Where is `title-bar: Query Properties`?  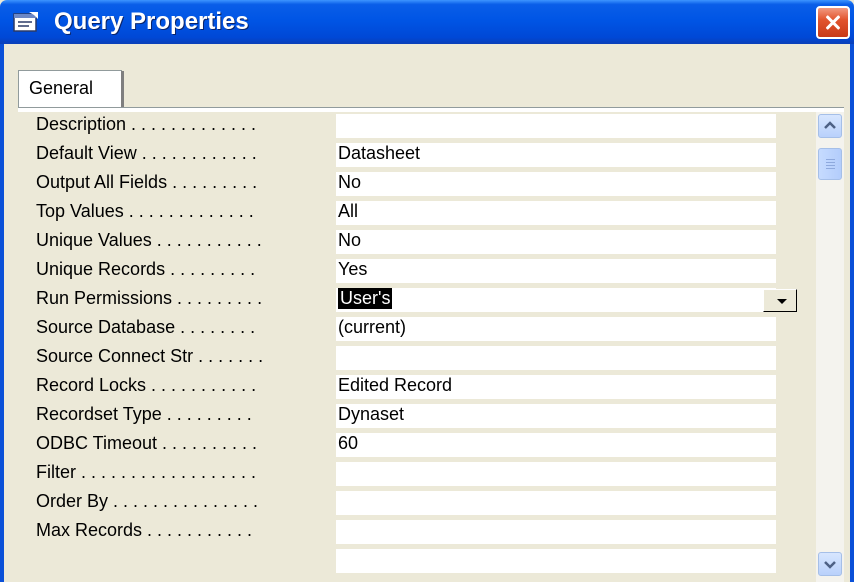
title-bar: Query Properties is located at coordinates (427, 22).